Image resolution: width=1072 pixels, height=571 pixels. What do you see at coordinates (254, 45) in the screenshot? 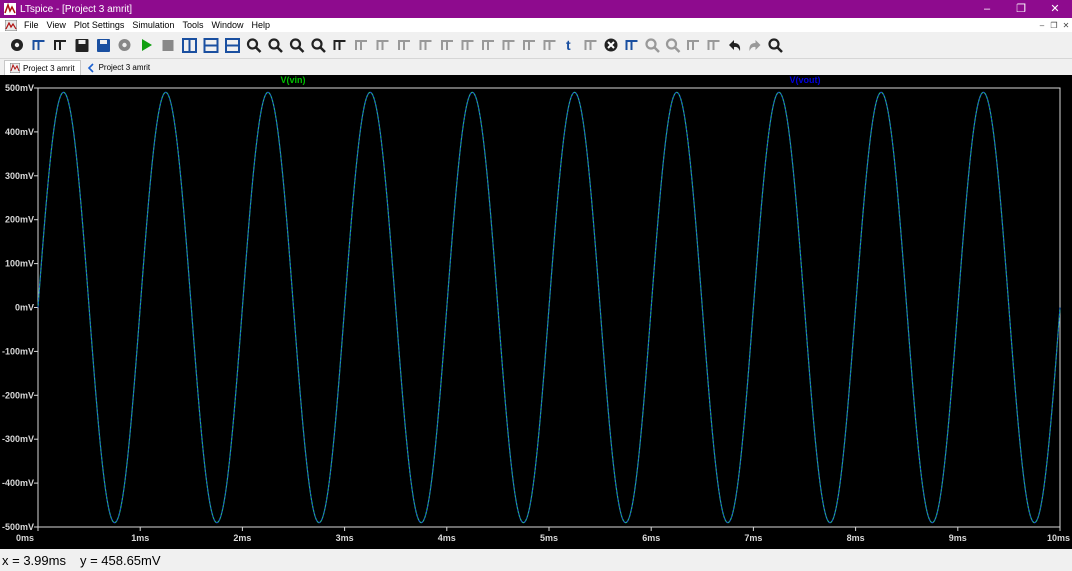
I see `zoom-in-icon` at bounding box center [254, 45].